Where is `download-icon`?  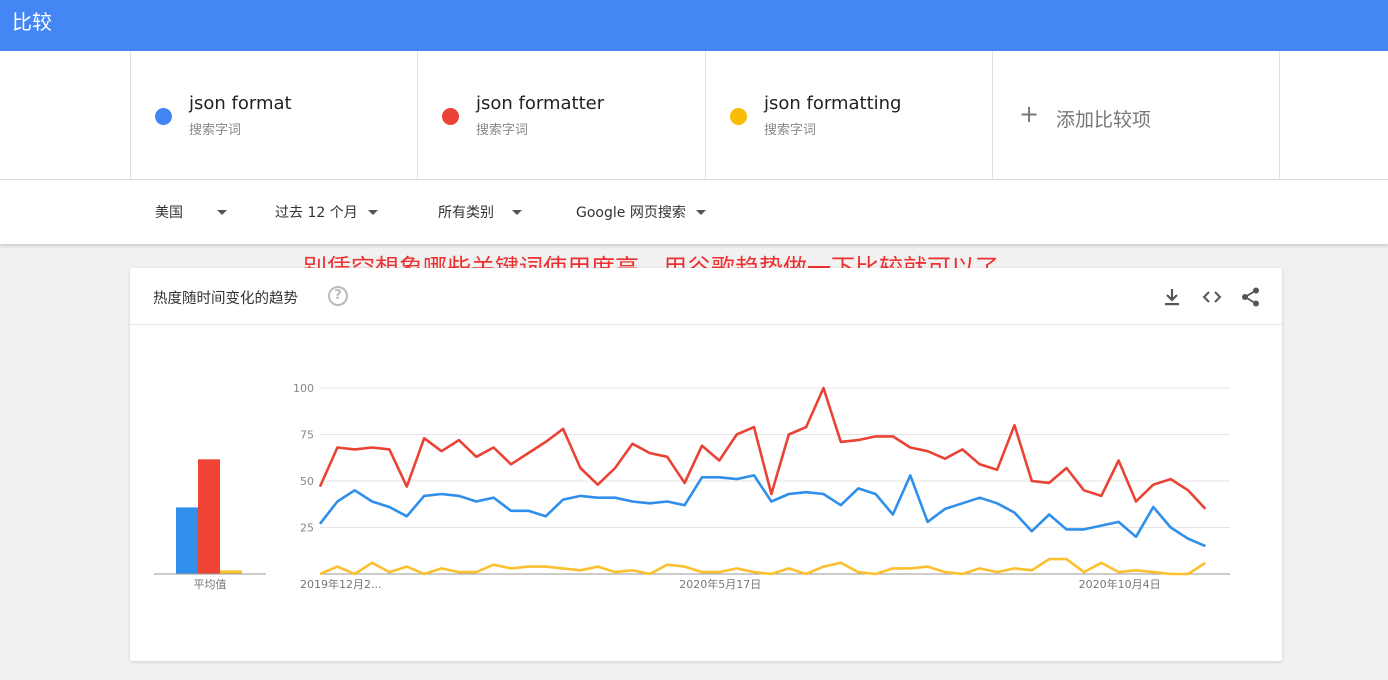 download-icon is located at coordinates (1172, 297).